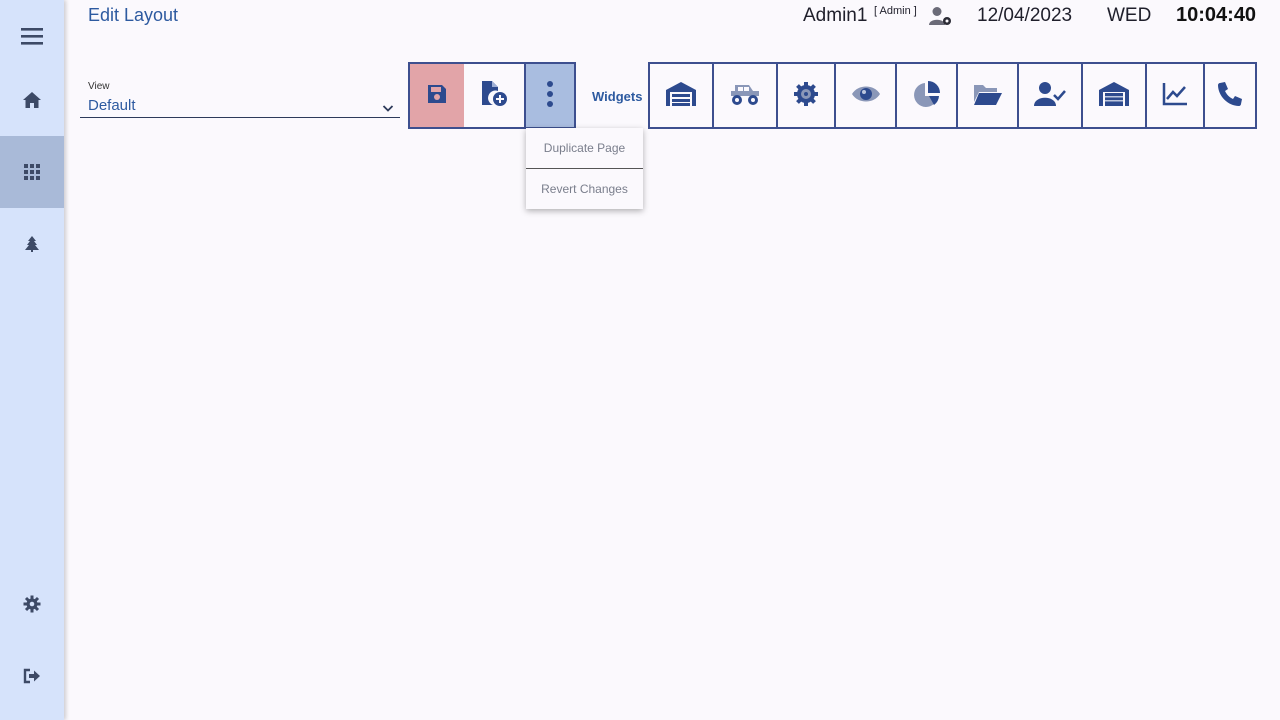 The width and height of the screenshot is (1280, 720). I want to click on widget-chart-button, so click(927, 95).